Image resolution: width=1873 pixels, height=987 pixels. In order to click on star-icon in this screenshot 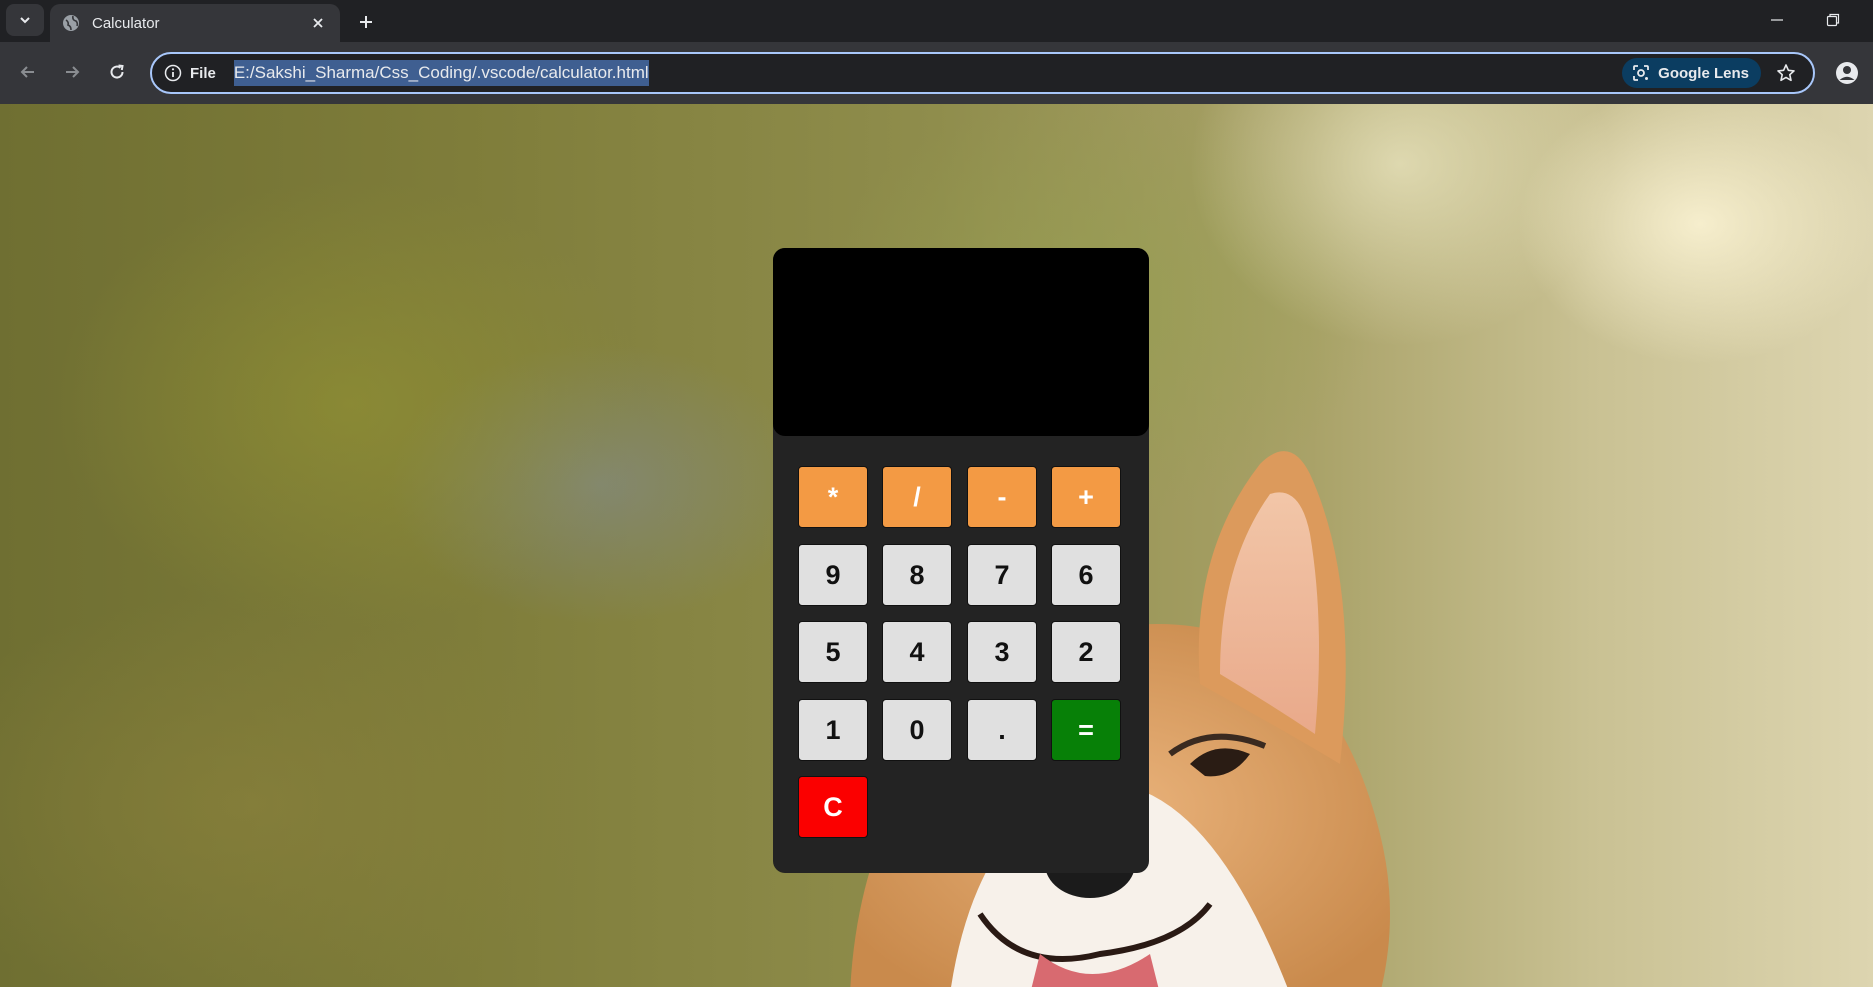, I will do `click(1786, 73)`.